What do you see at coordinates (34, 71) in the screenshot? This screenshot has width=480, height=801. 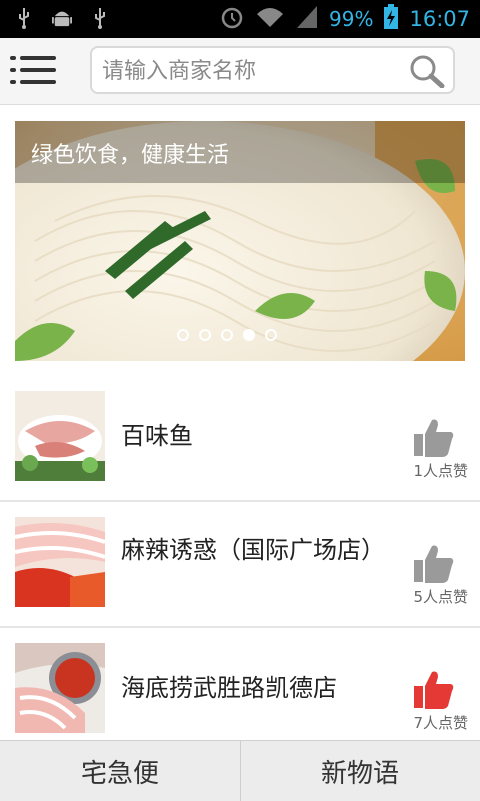 I see `hamburger-menu-icon` at bounding box center [34, 71].